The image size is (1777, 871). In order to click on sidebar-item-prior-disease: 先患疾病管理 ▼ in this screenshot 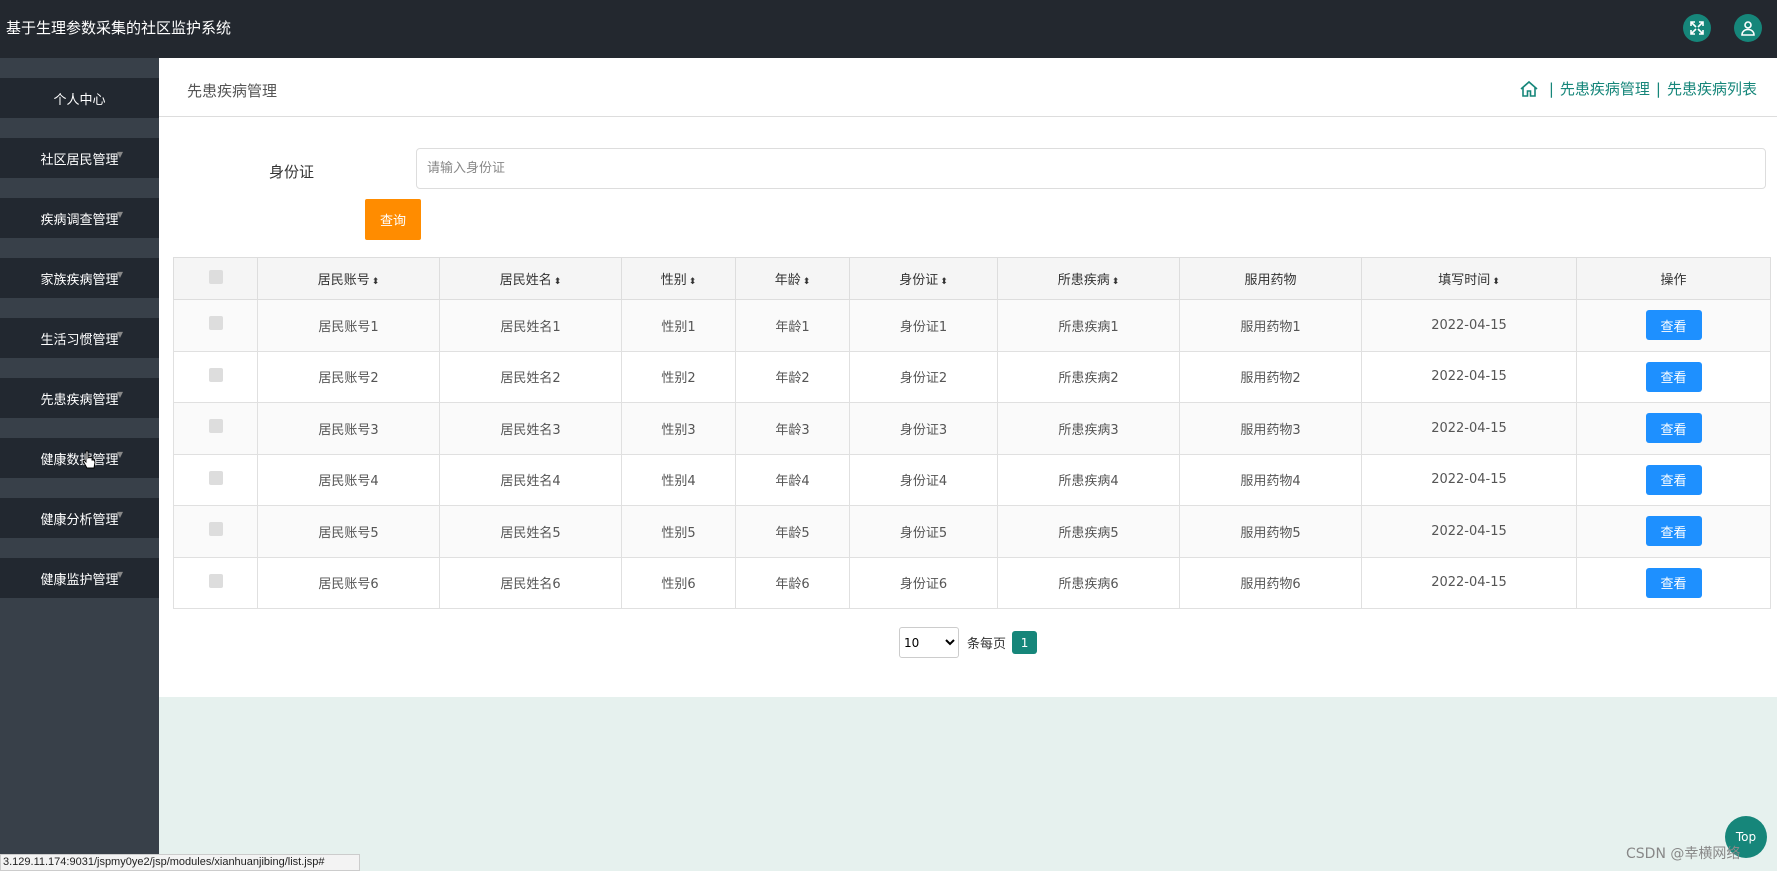, I will do `click(79, 398)`.